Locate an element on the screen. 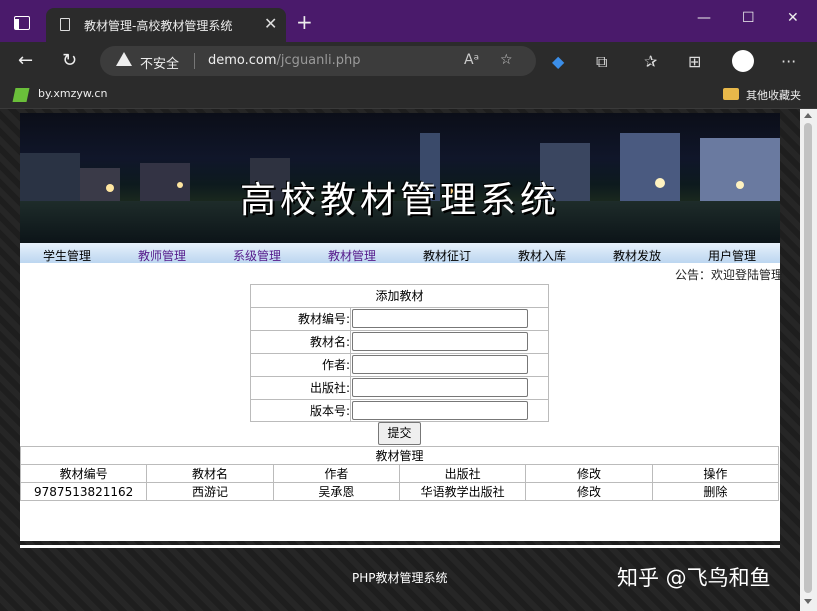 This screenshot has height=611, width=817. nav-user-management: 用户管理 is located at coordinates (732, 255).